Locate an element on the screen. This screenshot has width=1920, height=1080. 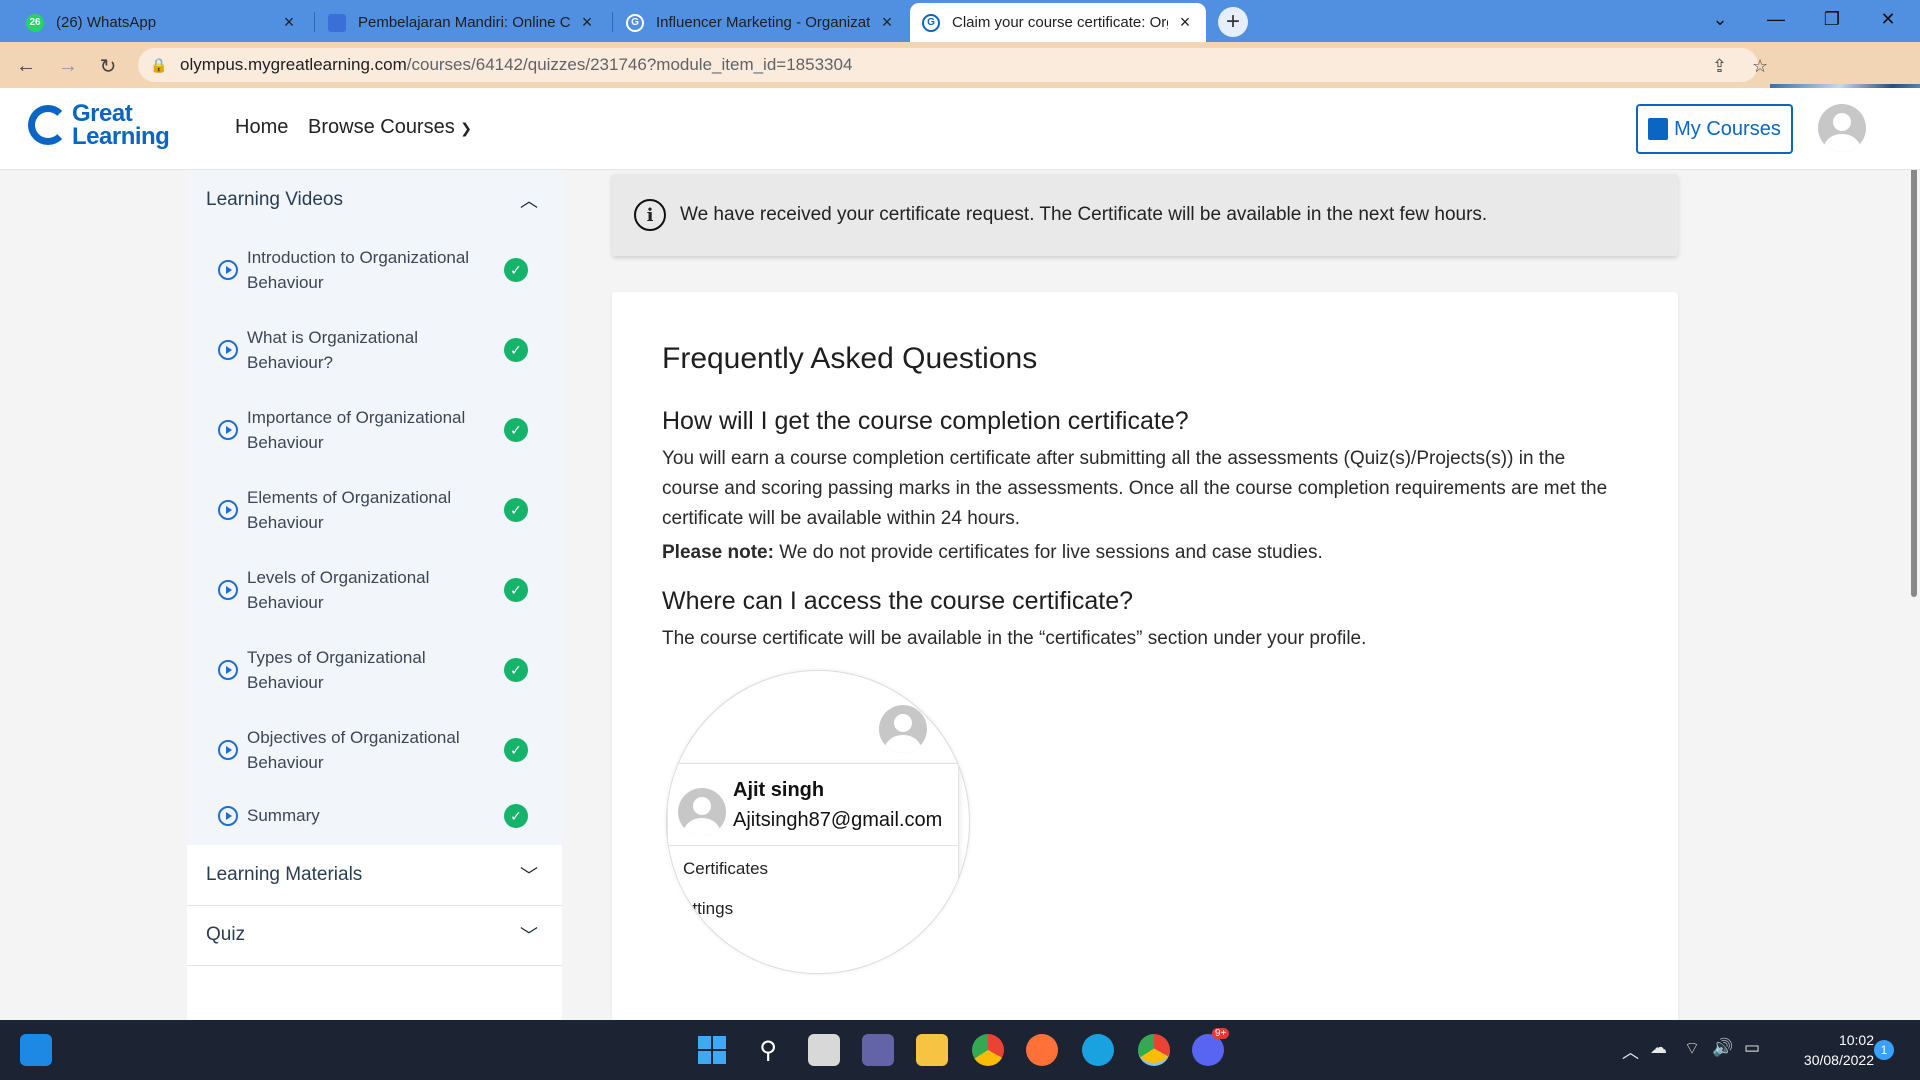
lesson-item: Types of Organizational Behaviour ✓ is located at coordinates (374, 670).